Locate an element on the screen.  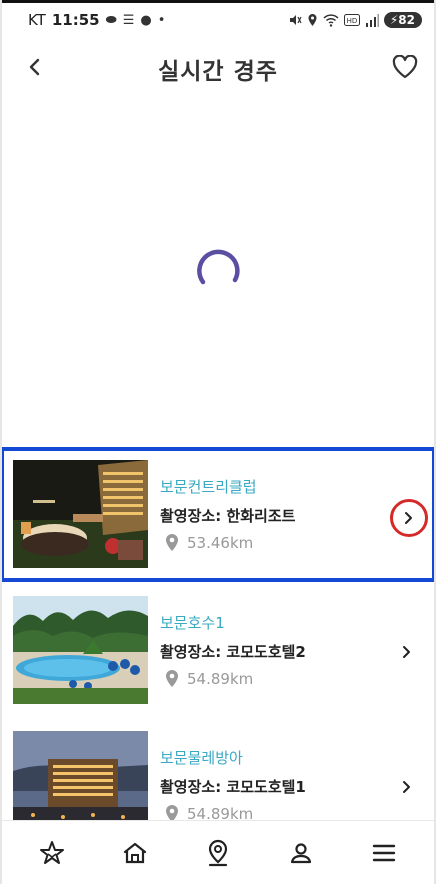
heart-outline-icon is located at coordinates (405, 67).